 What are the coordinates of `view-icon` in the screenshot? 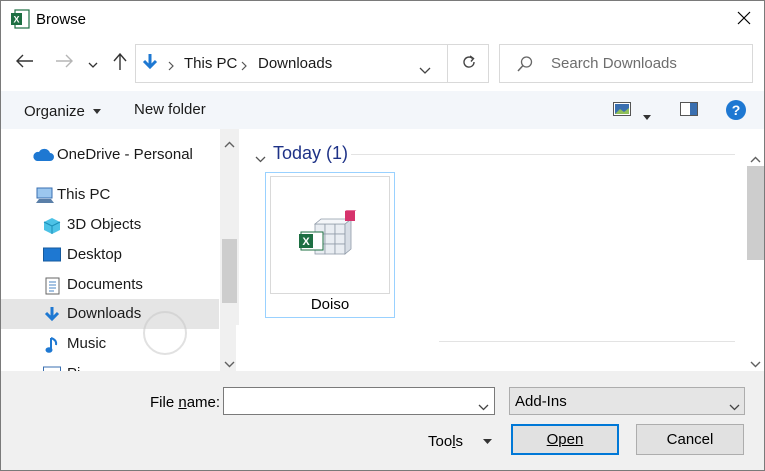 It's located at (622, 111).